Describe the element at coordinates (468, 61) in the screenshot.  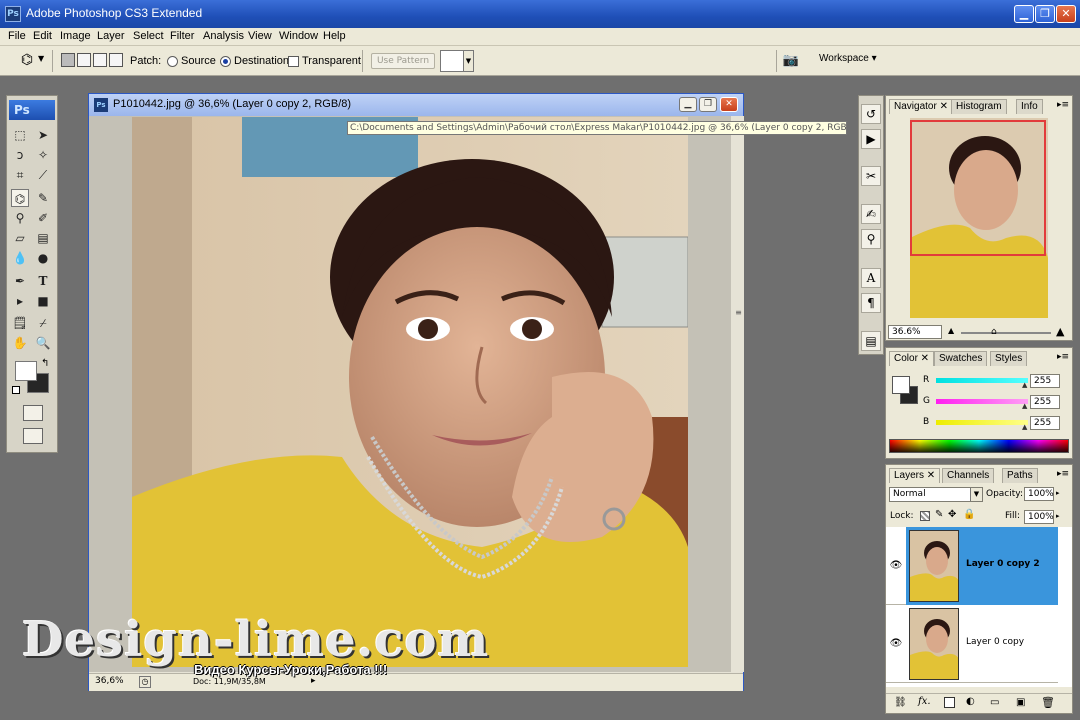
I see `pattern-dropdown-icon: ▼` at that location.